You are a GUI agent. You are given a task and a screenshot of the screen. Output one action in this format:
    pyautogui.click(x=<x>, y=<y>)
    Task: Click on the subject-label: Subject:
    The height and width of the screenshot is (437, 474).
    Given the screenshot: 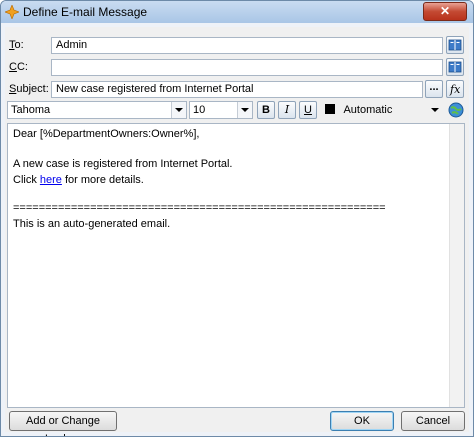 What is the action you would take?
    pyautogui.click(x=29, y=89)
    